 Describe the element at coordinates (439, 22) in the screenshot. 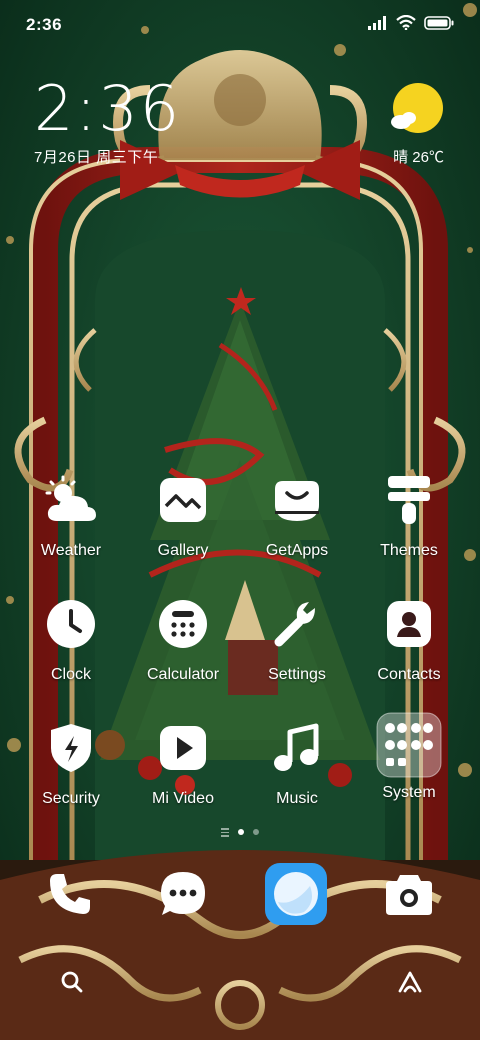

I see `battery-icon` at that location.